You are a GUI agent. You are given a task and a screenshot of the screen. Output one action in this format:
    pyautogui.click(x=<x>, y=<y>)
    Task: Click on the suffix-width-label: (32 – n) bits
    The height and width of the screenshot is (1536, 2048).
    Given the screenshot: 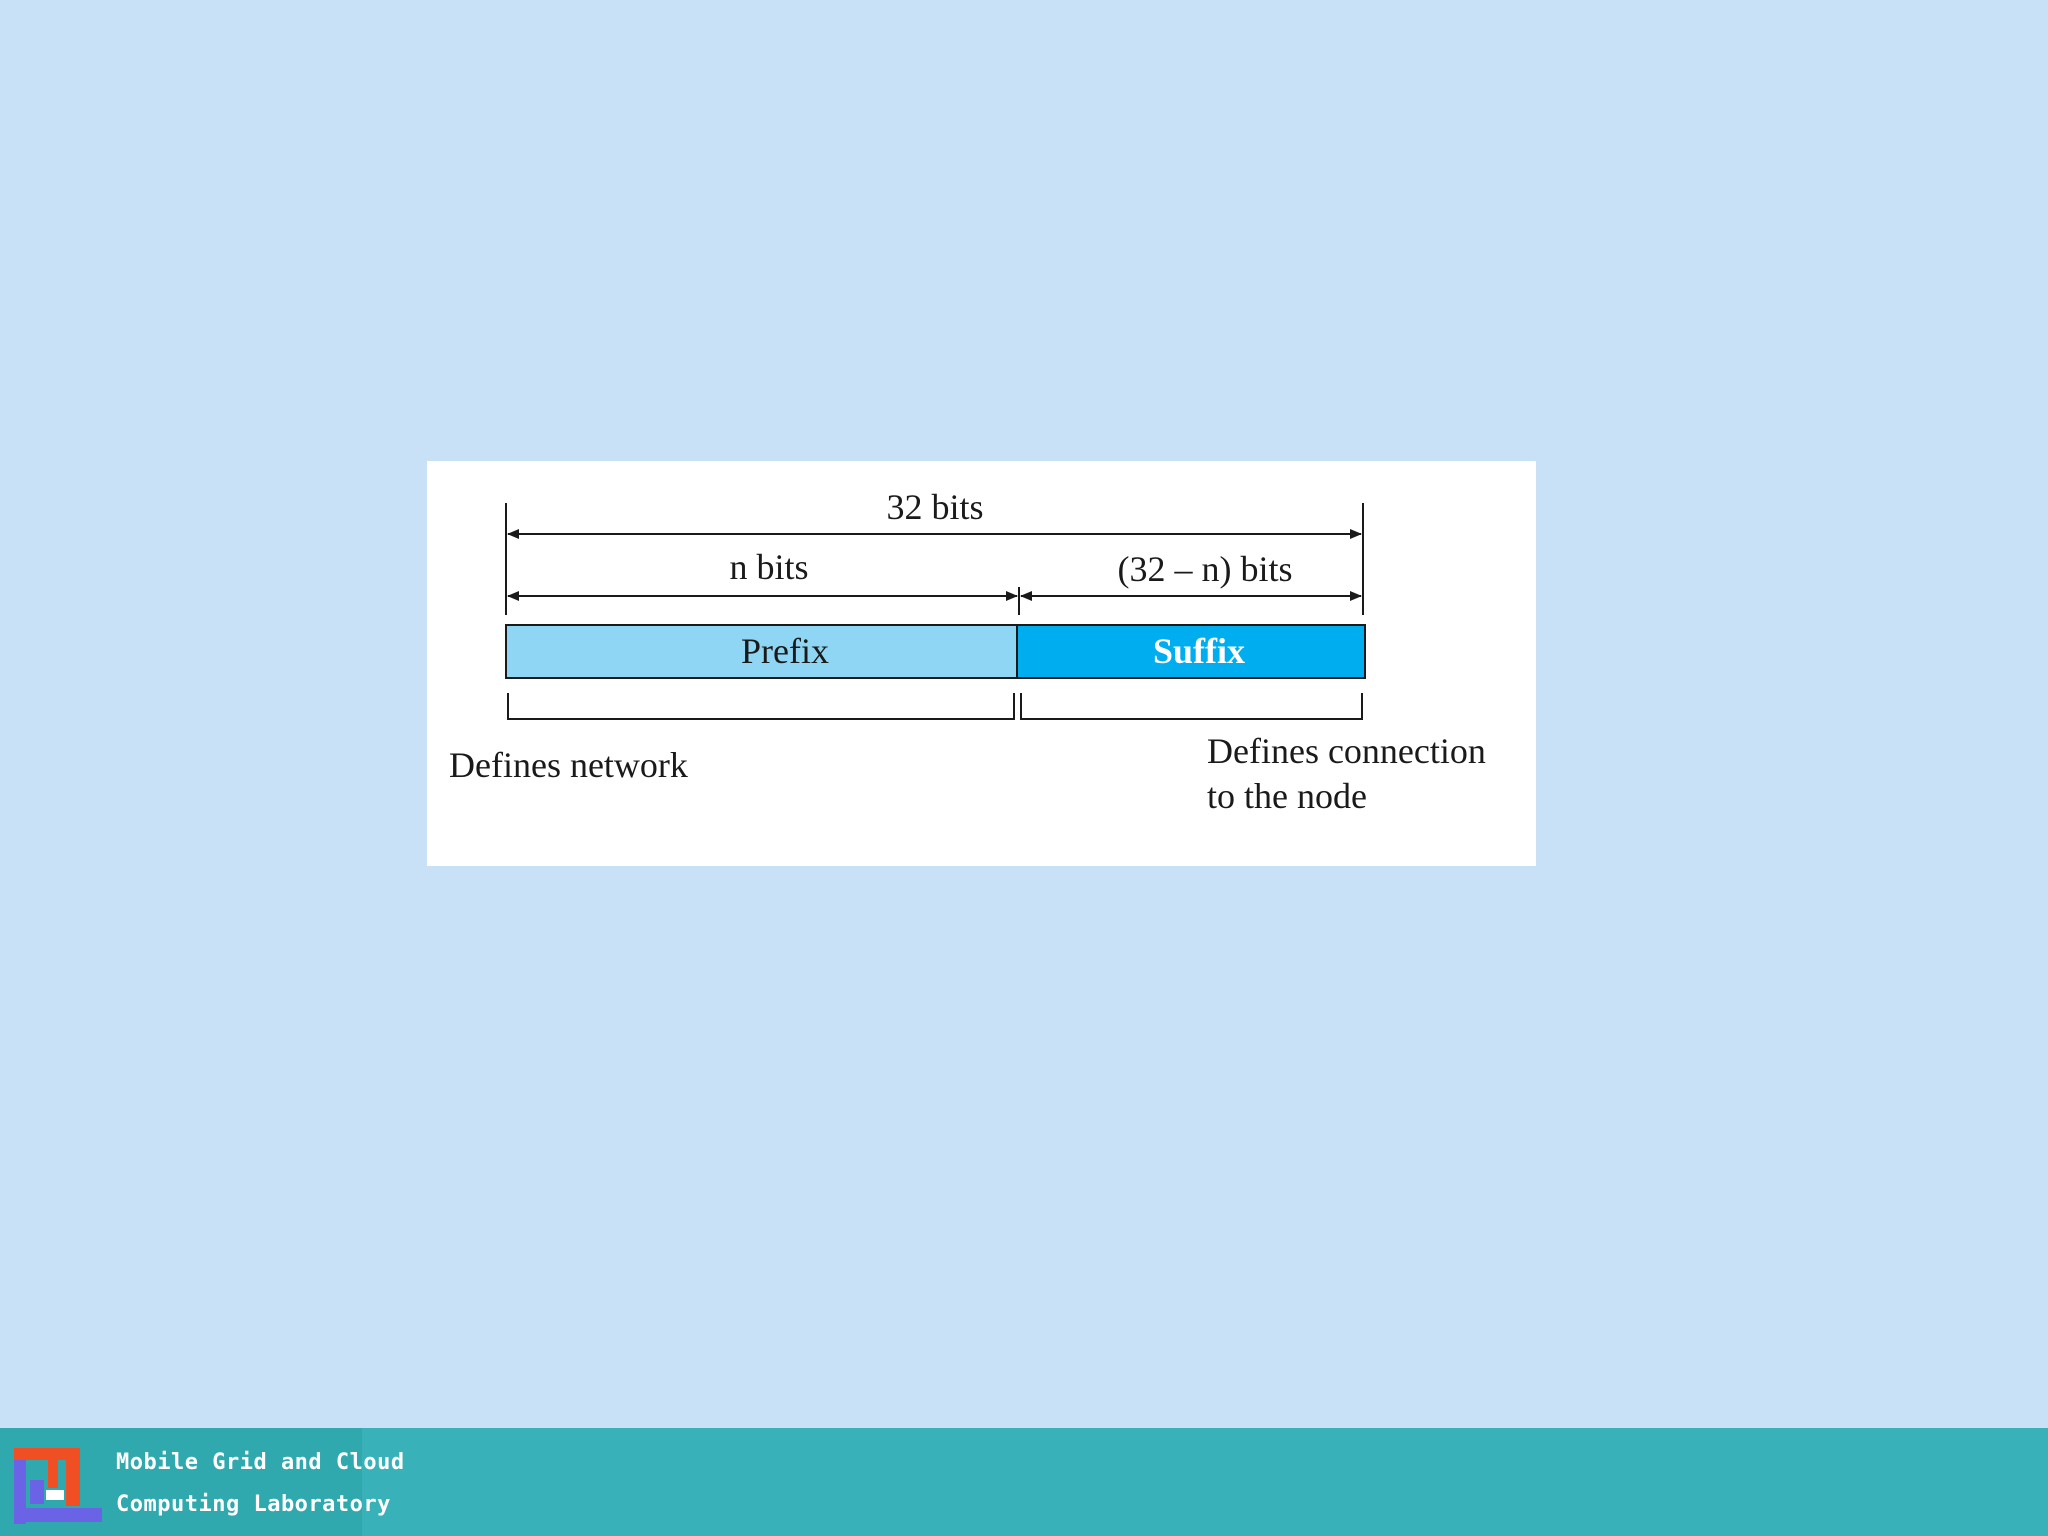 What is the action you would take?
    pyautogui.click(x=1205, y=569)
    